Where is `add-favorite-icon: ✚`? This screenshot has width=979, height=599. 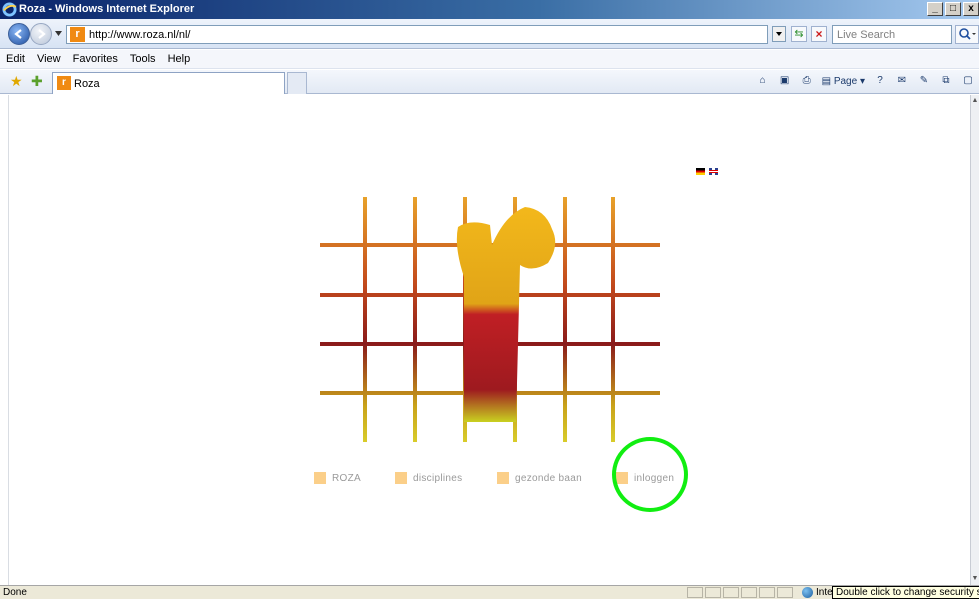 add-favorite-icon: ✚ is located at coordinates (37, 81).